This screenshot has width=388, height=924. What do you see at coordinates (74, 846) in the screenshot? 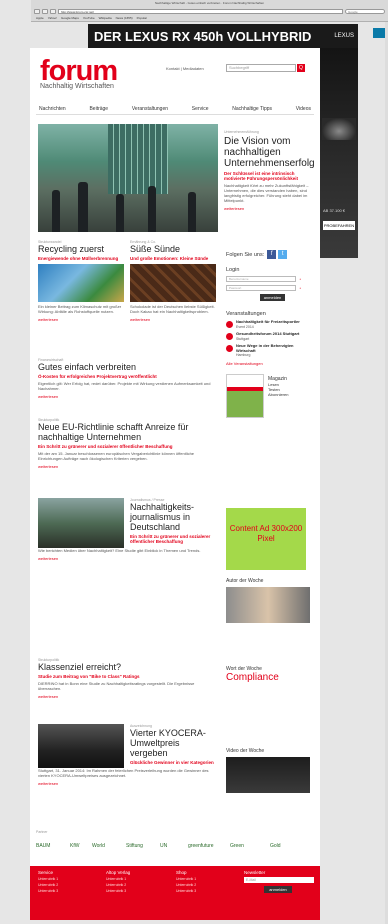
I see `partner-logo: KfW` at bounding box center [74, 846].